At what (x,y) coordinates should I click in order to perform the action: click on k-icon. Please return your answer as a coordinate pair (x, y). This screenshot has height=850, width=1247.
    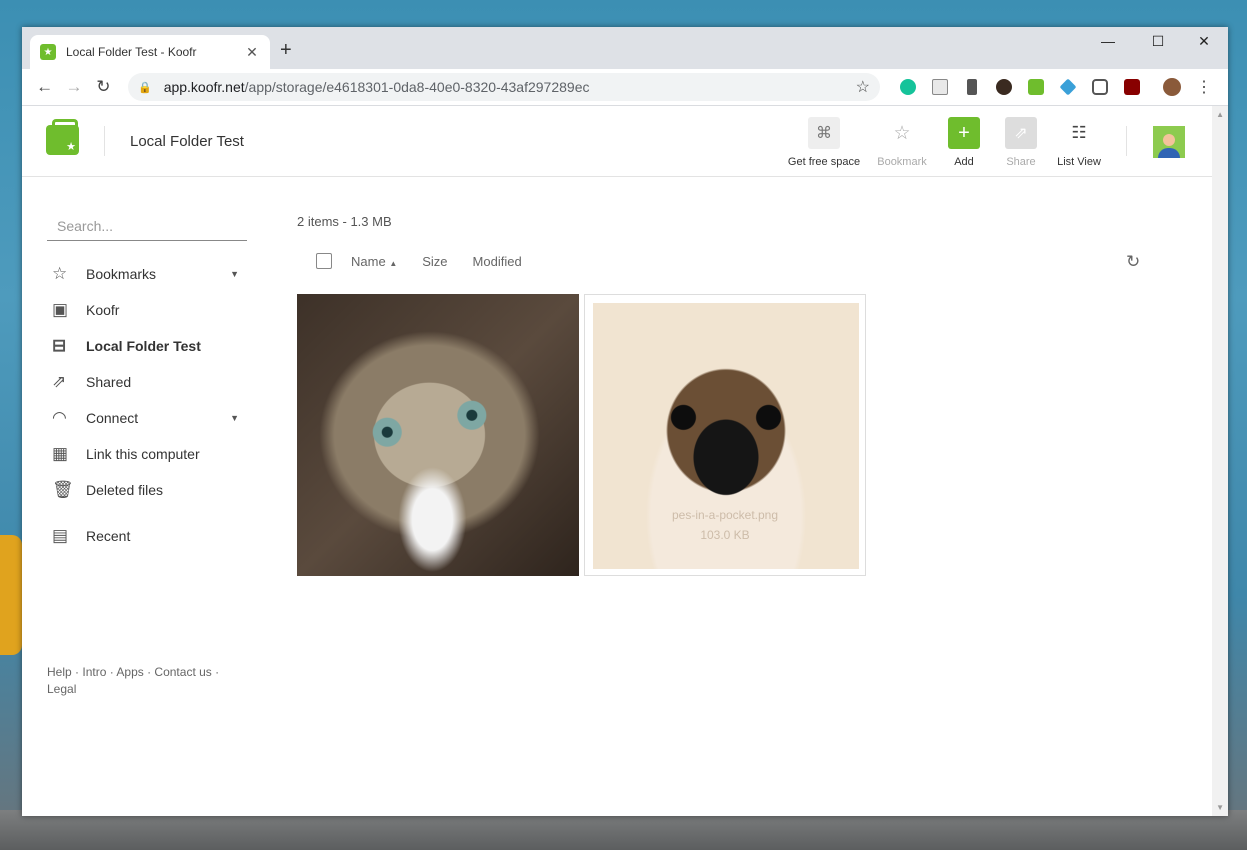
    Looking at the image, I should click on (1004, 87).